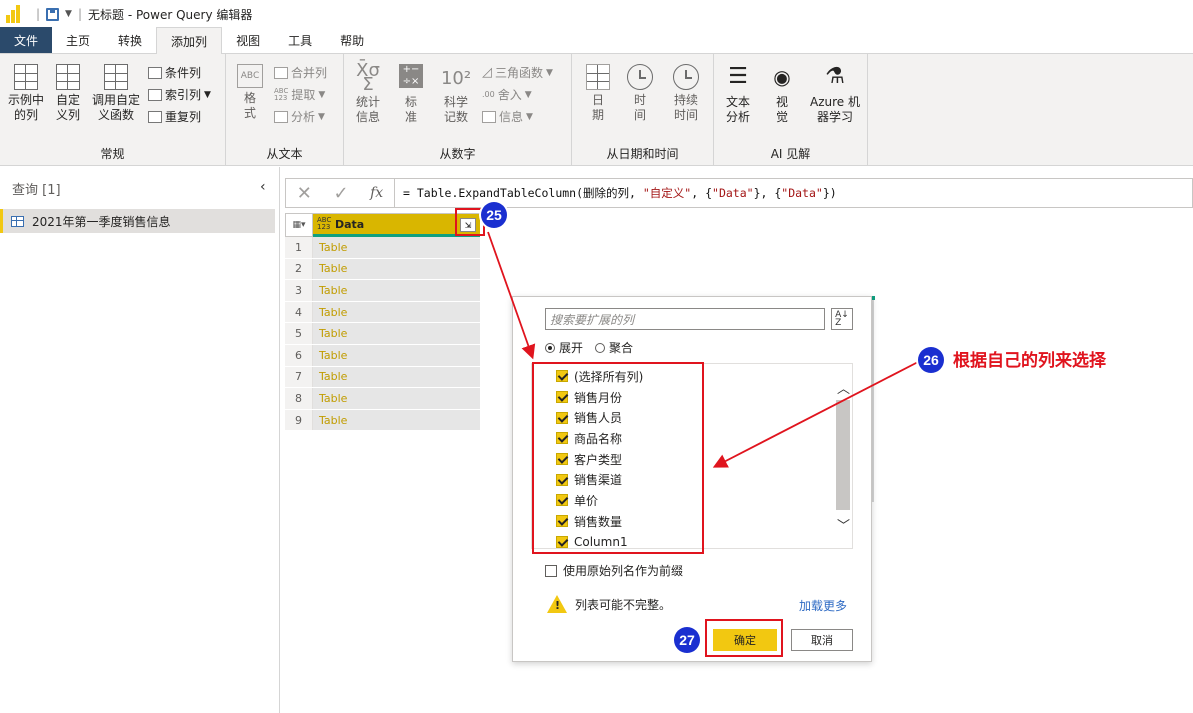  What do you see at coordinates (26, 40) in the screenshot?
I see `tab-file: 文件` at bounding box center [26, 40].